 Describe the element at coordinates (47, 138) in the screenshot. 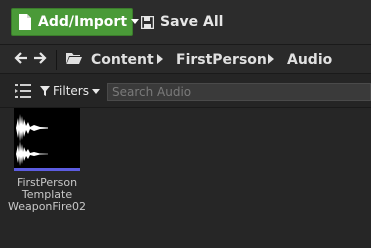

I see `sound-wave-icon` at that location.